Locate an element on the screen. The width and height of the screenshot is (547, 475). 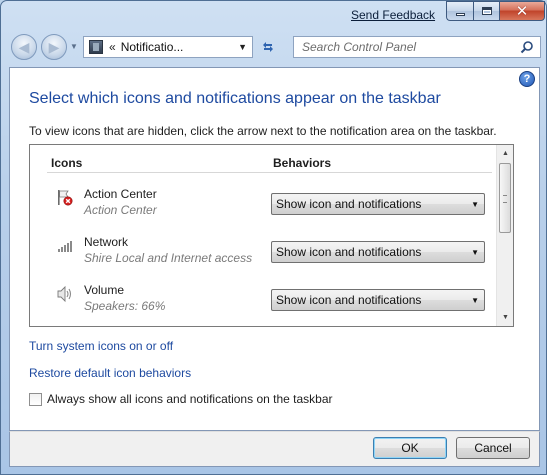
search-input is located at coordinates (411, 47).